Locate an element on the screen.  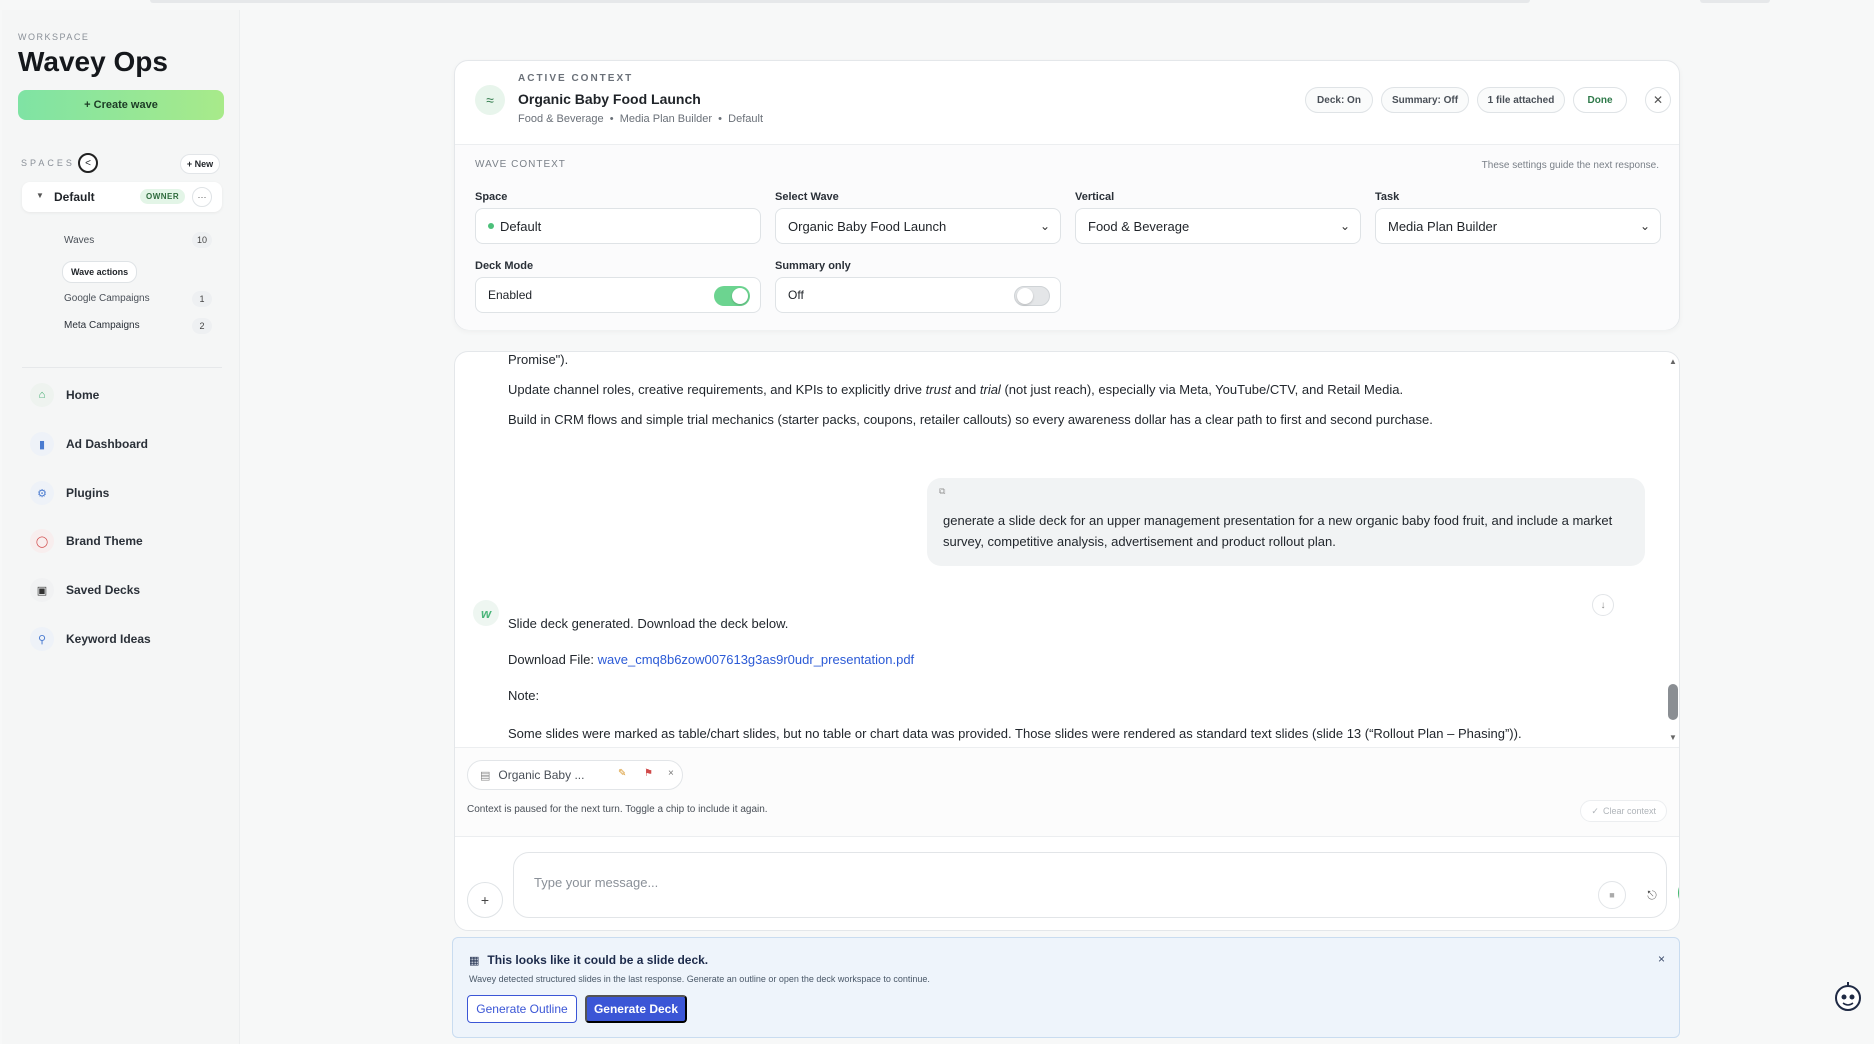
summary-only-toggle is located at coordinates (1032, 296).